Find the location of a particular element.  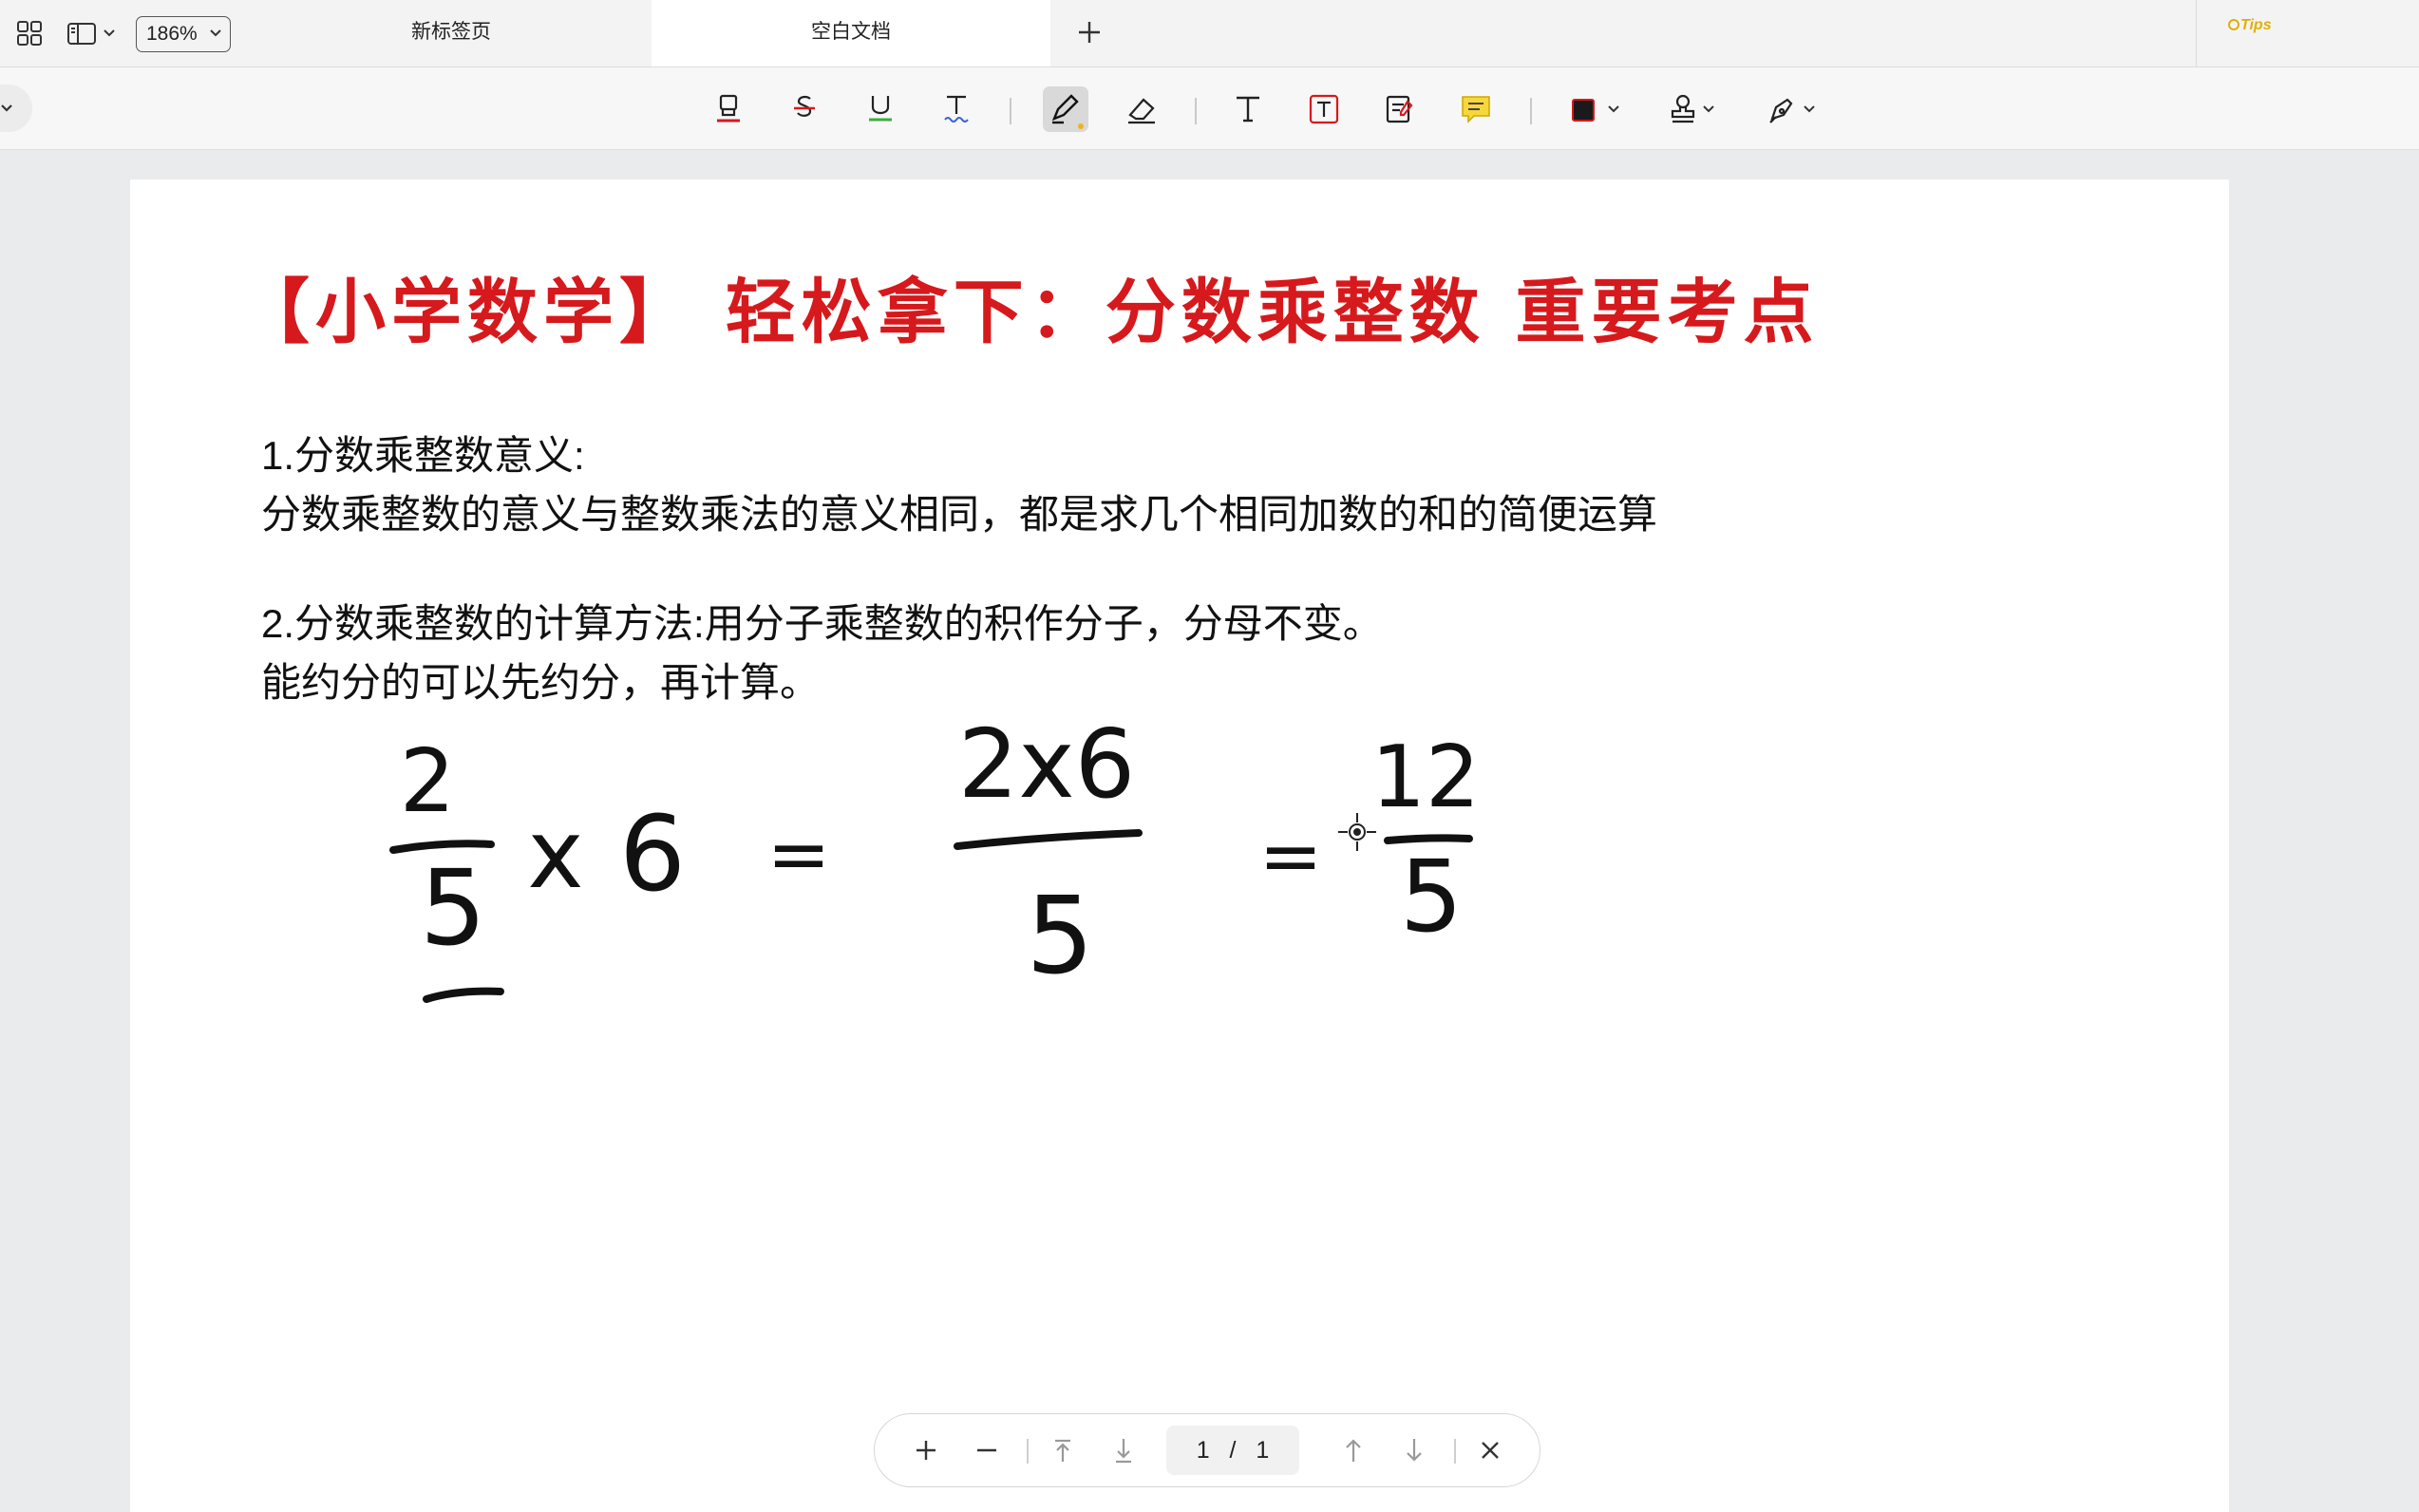

current-page: 1 is located at coordinates (1203, 1450).